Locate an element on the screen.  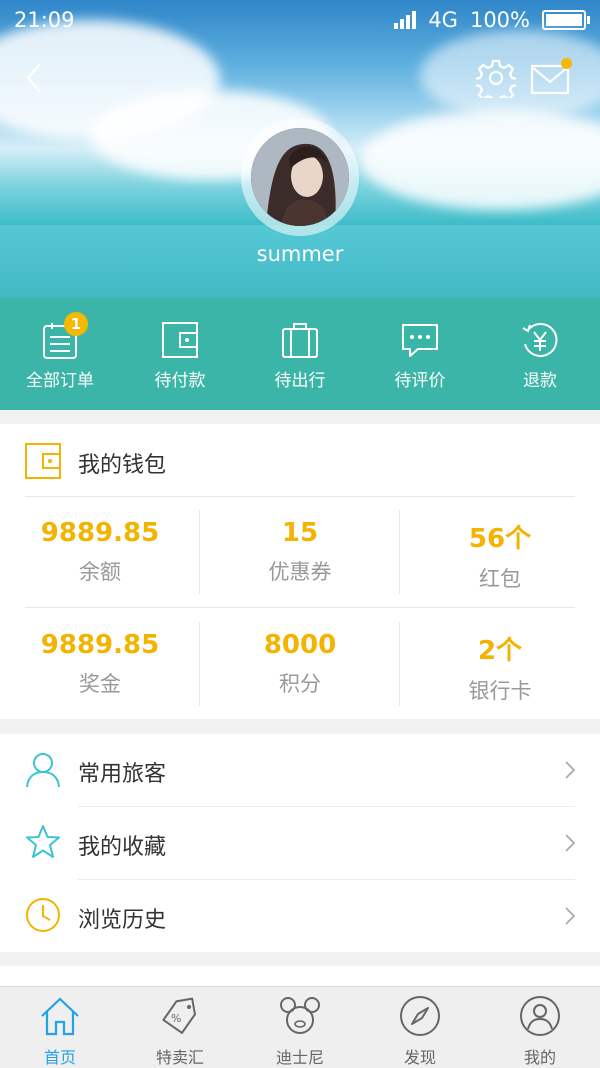
tab-disney: 迪士尼 is located at coordinates (300, 1027).